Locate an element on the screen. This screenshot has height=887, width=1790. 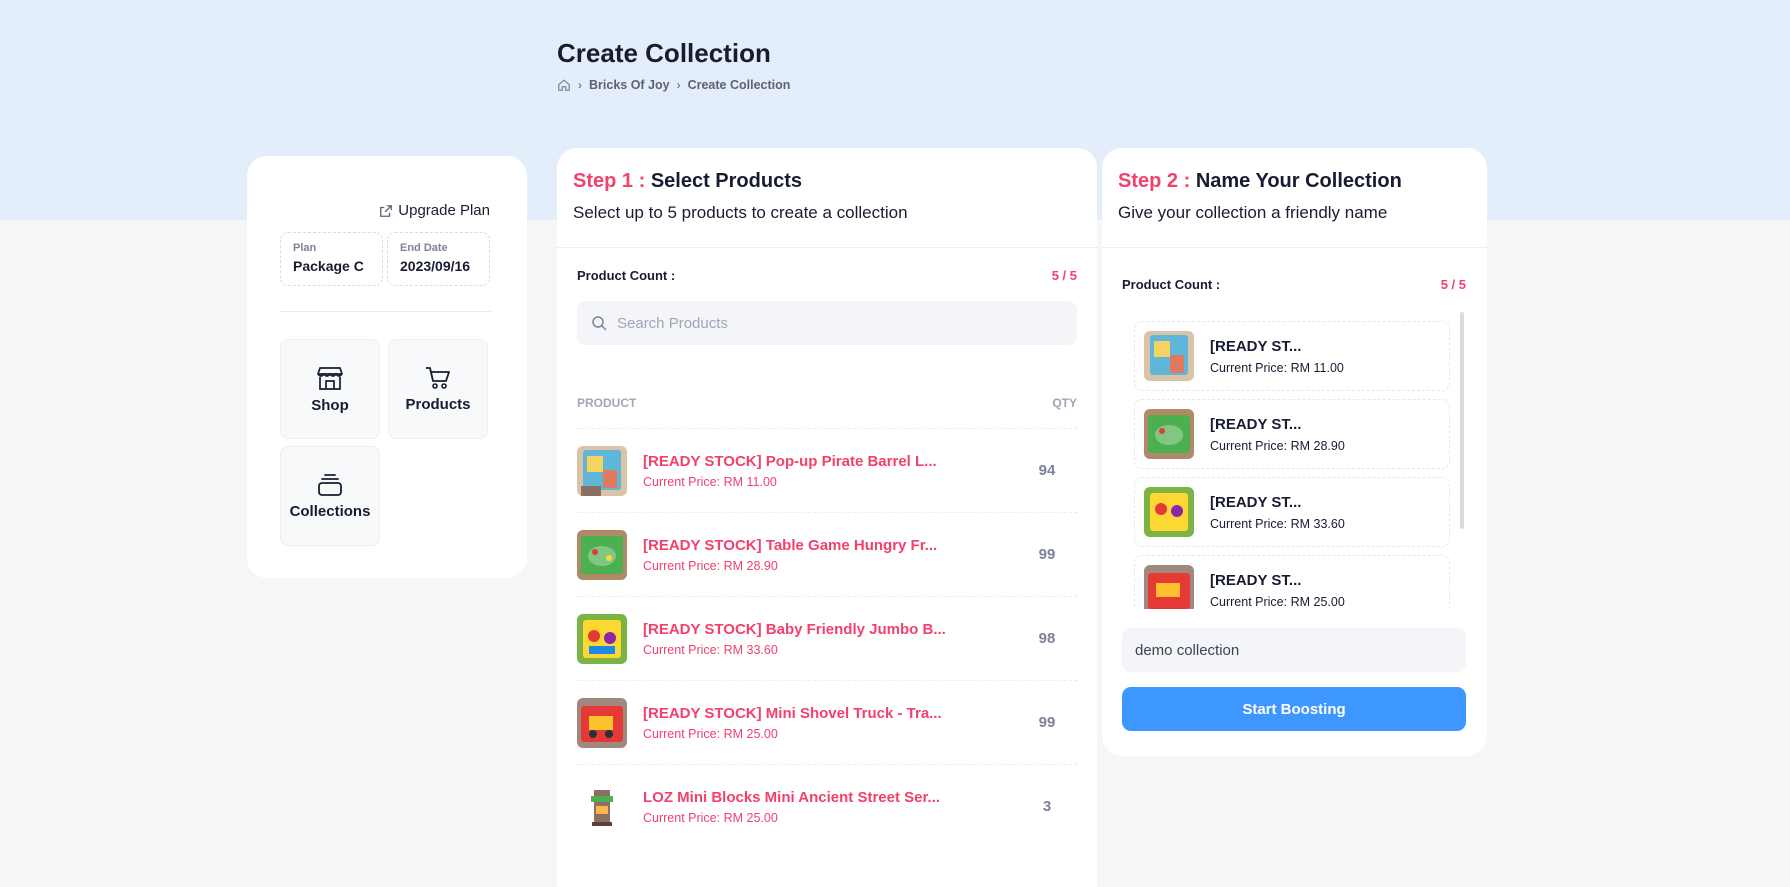
divider is located at coordinates (385, 311).